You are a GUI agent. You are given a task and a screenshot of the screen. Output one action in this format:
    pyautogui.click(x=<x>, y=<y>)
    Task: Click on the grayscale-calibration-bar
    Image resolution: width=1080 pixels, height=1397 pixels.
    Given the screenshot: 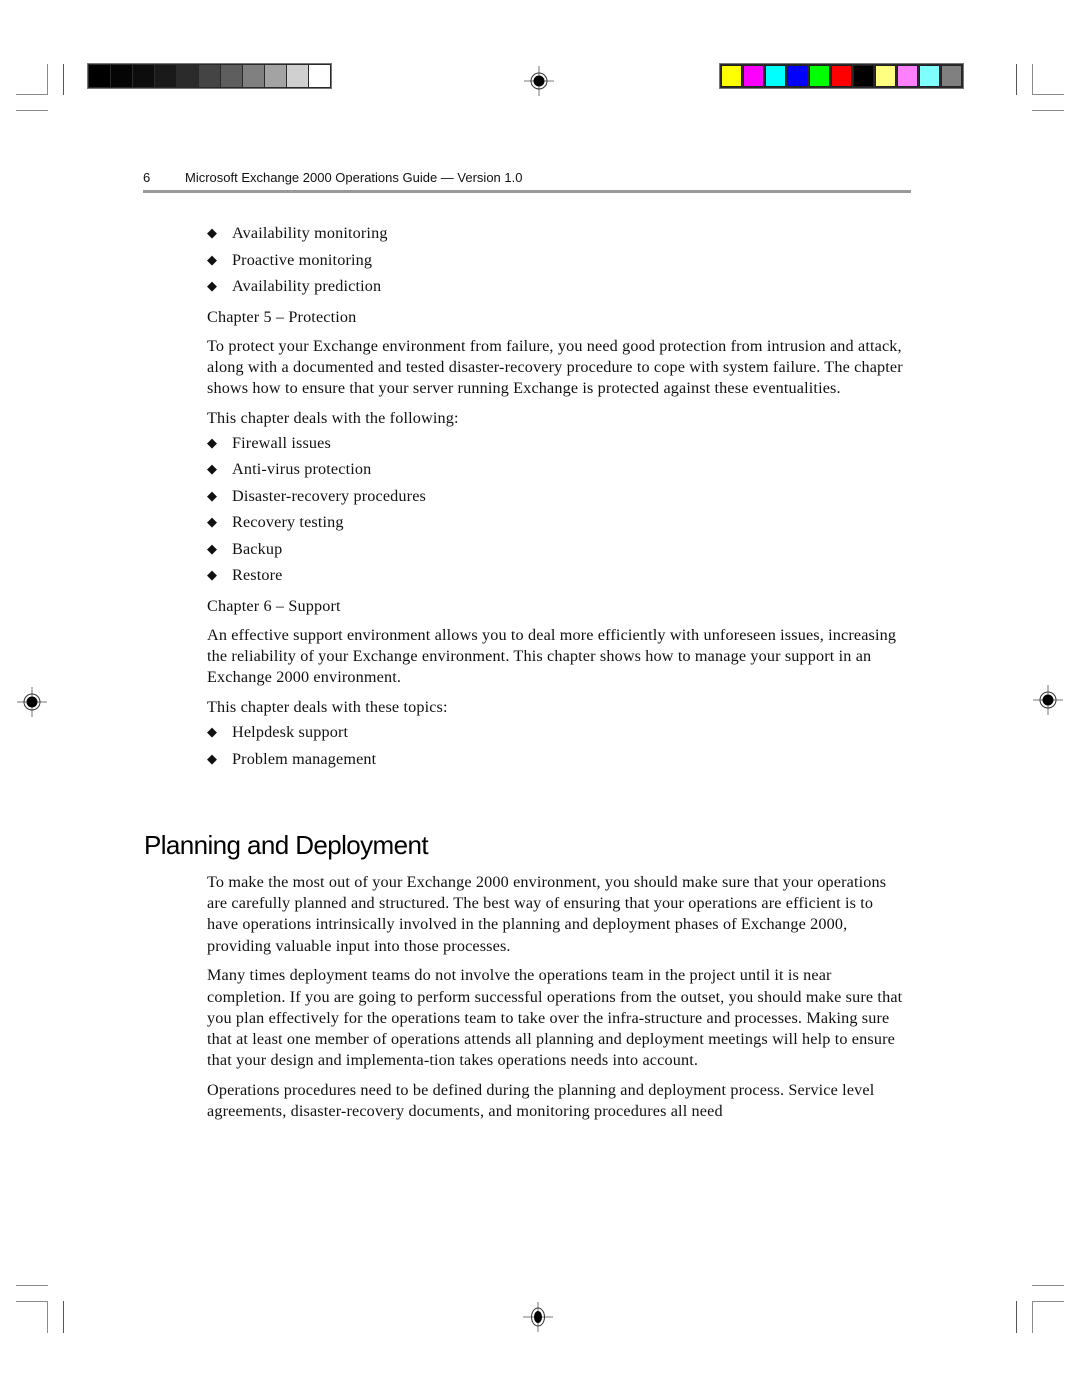 What is the action you would take?
    pyautogui.click(x=209, y=76)
    